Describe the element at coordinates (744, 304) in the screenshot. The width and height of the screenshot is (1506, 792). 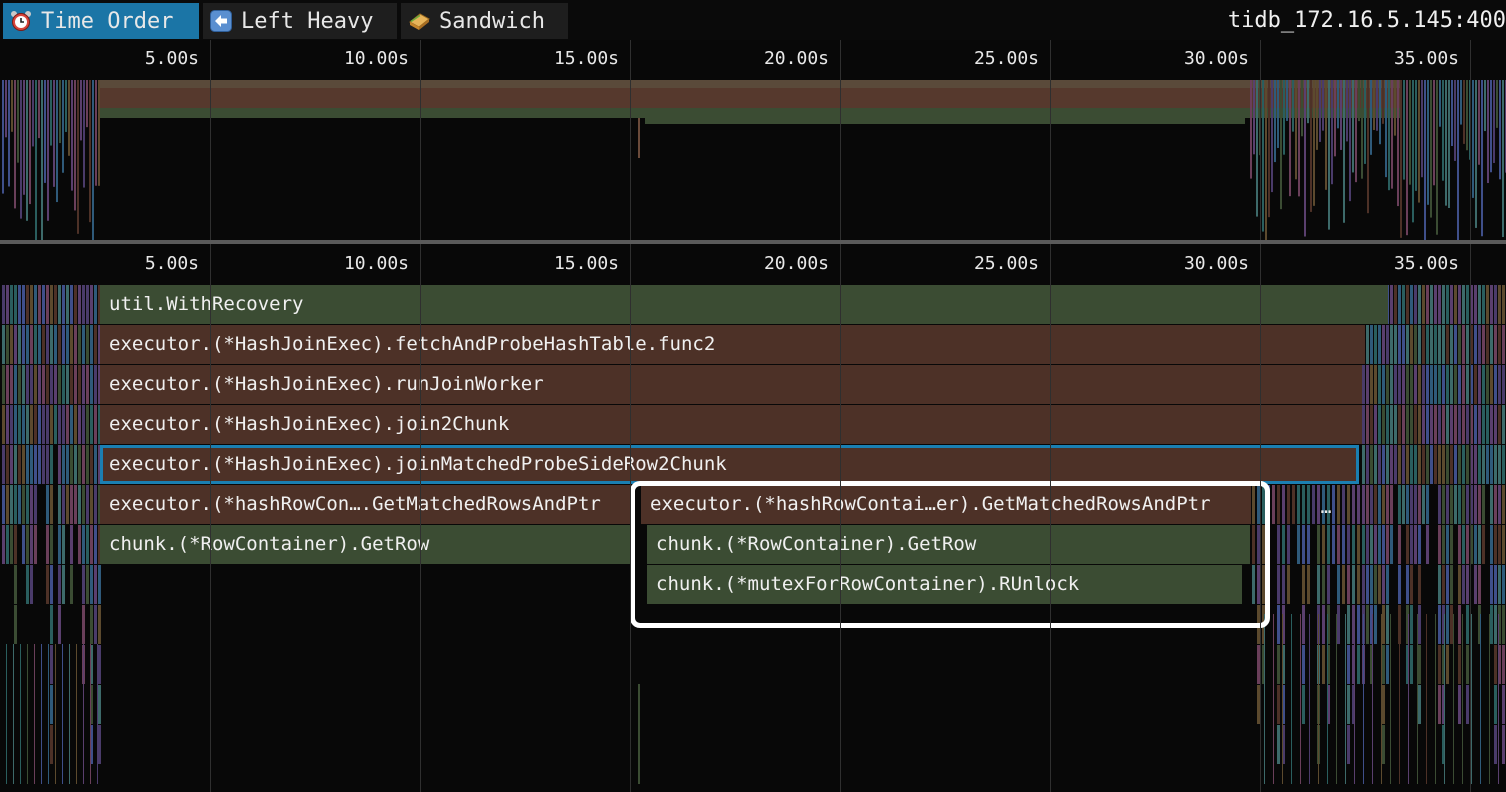
I see `frame-util-withrecovery: util.WithRecovery` at that location.